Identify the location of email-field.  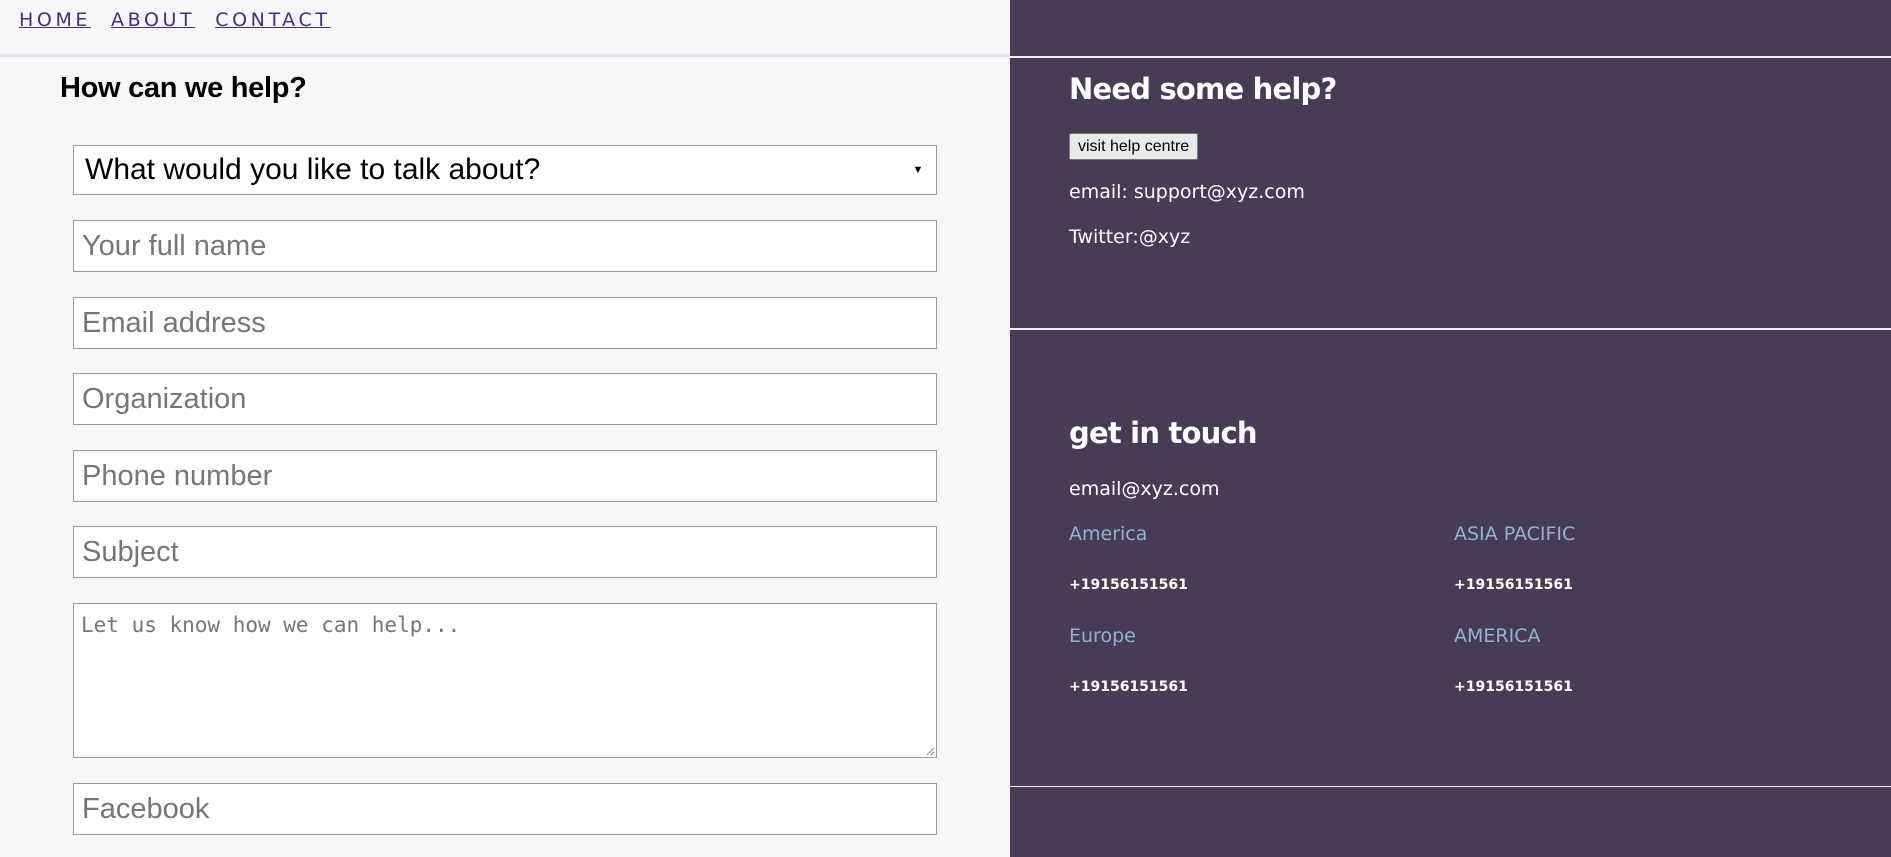
(505, 323).